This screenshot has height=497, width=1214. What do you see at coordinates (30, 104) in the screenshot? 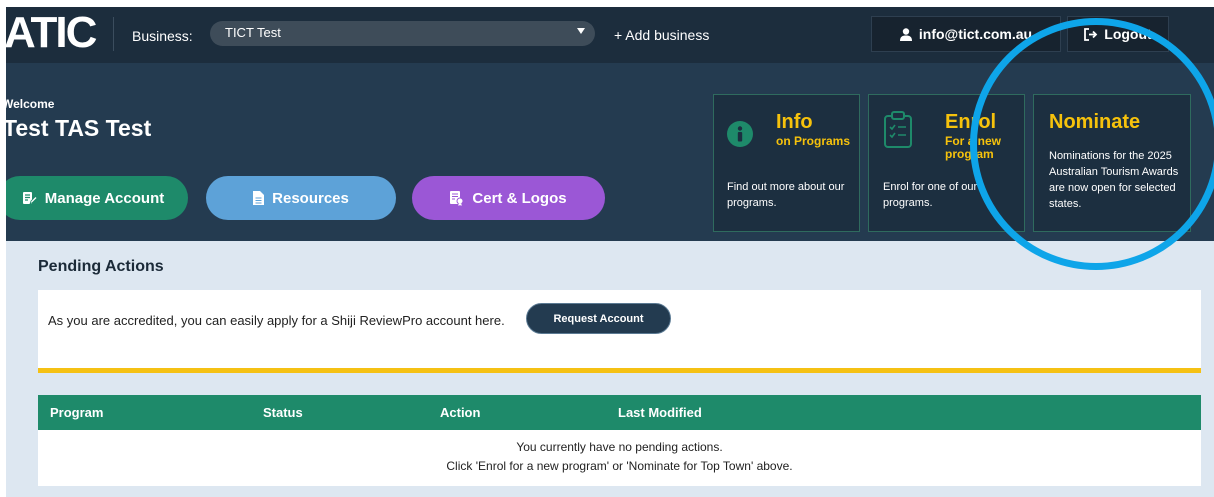
I see `welcome-label: Welcome` at bounding box center [30, 104].